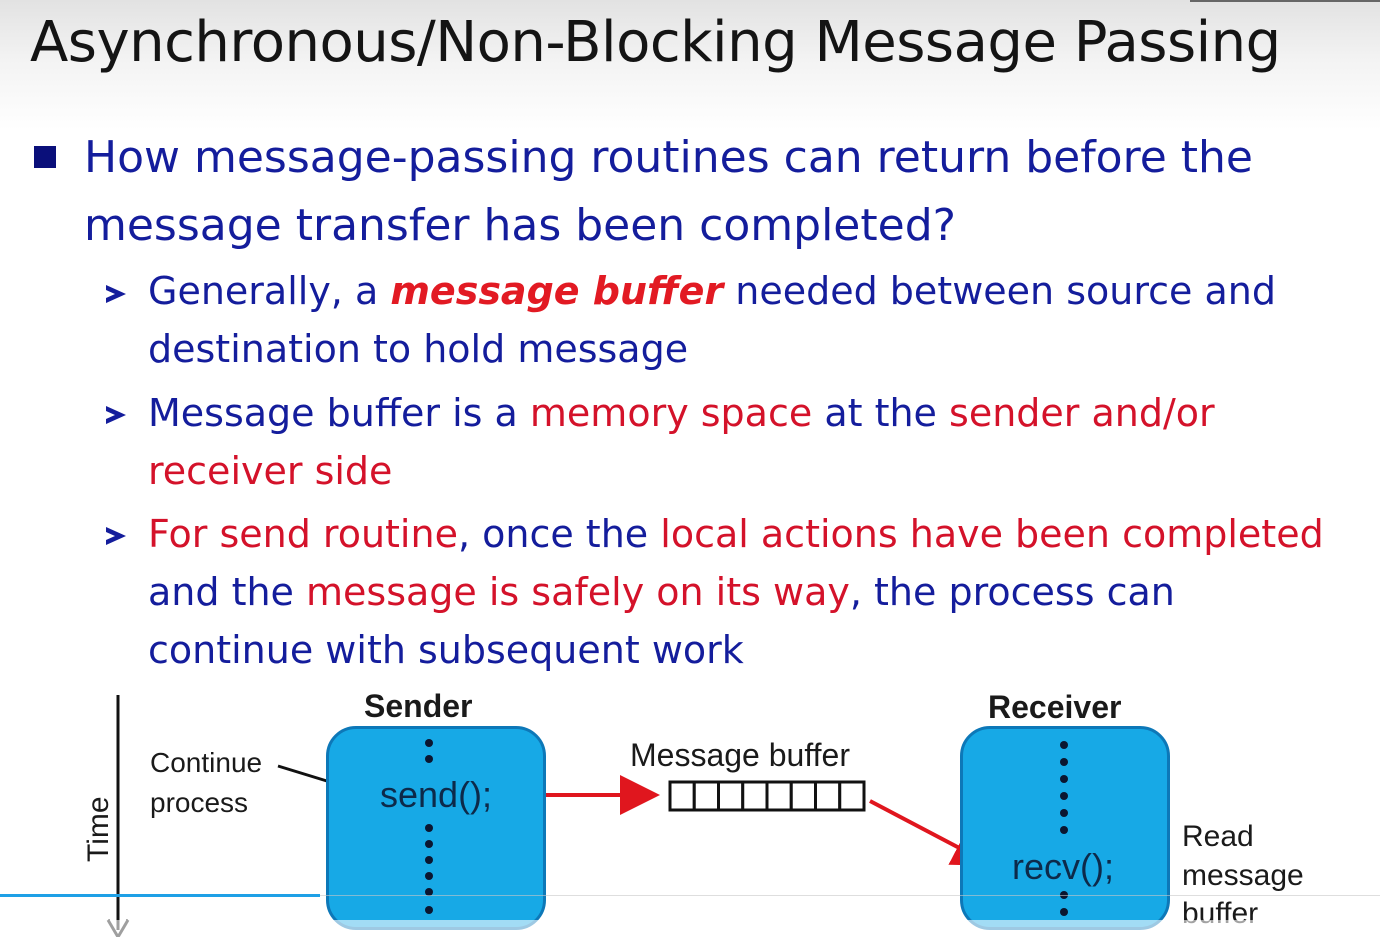  I want to click on recv-call: recv();, so click(1063, 866).